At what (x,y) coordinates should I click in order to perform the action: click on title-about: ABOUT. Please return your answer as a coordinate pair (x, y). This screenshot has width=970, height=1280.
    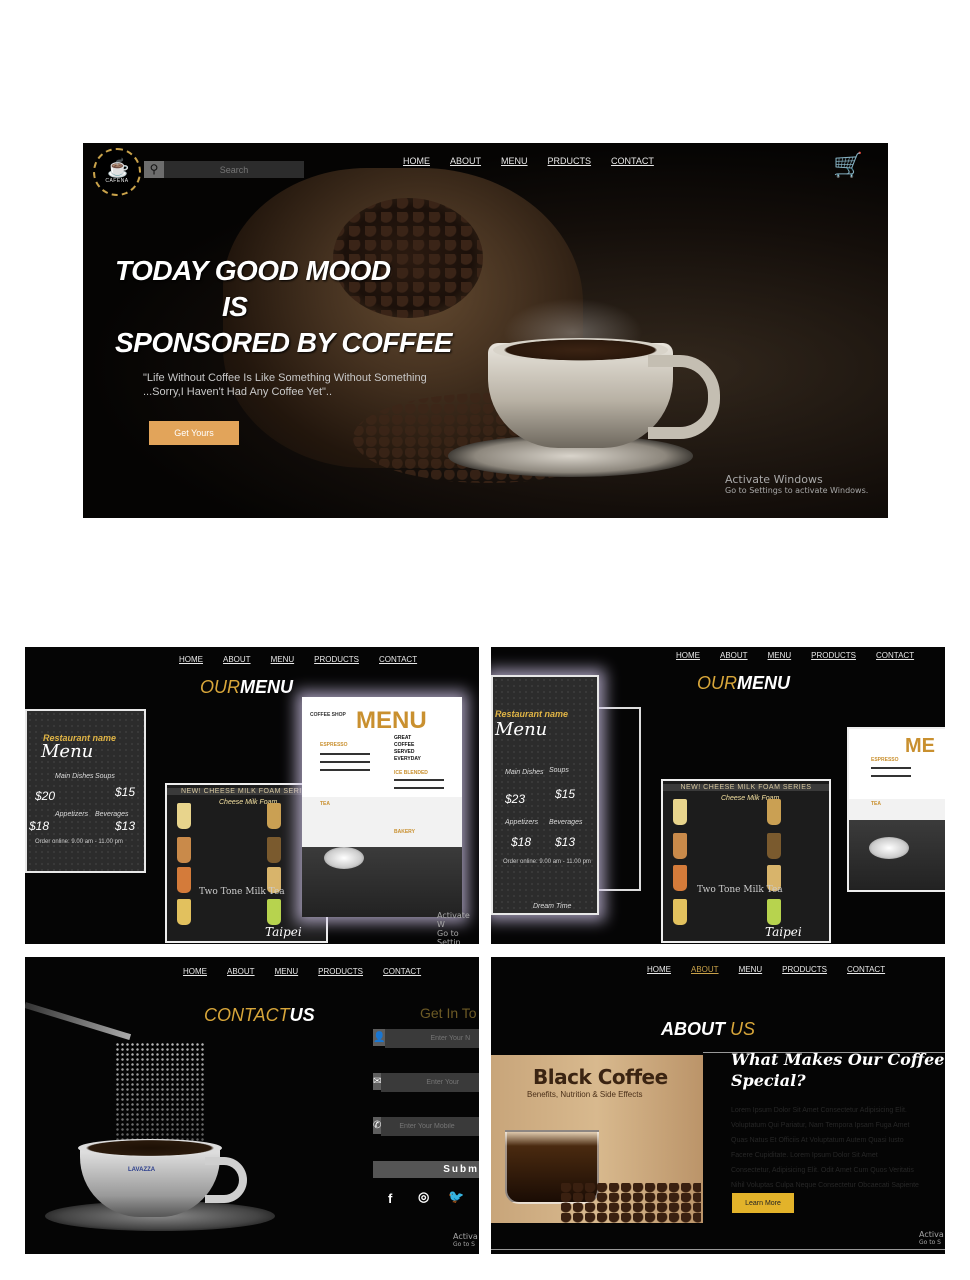
    Looking at the image, I should click on (693, 1029).